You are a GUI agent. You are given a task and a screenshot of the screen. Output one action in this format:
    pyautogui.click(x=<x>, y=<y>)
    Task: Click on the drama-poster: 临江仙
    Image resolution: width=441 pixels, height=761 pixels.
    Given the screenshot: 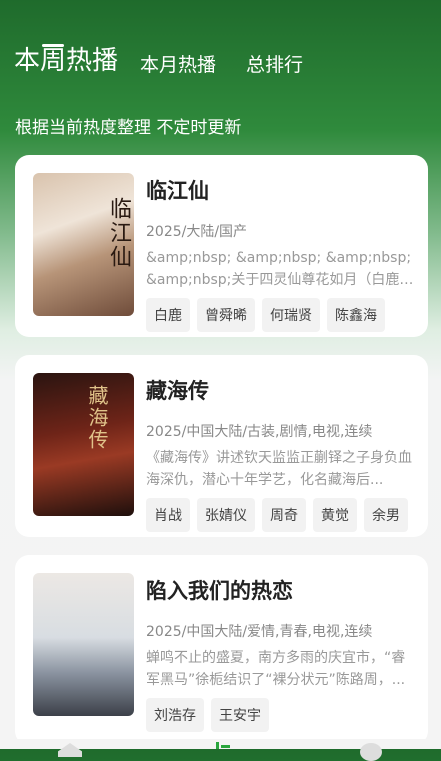 What is the action you would take?
    pyautogui.click(x=83, y=244)
    